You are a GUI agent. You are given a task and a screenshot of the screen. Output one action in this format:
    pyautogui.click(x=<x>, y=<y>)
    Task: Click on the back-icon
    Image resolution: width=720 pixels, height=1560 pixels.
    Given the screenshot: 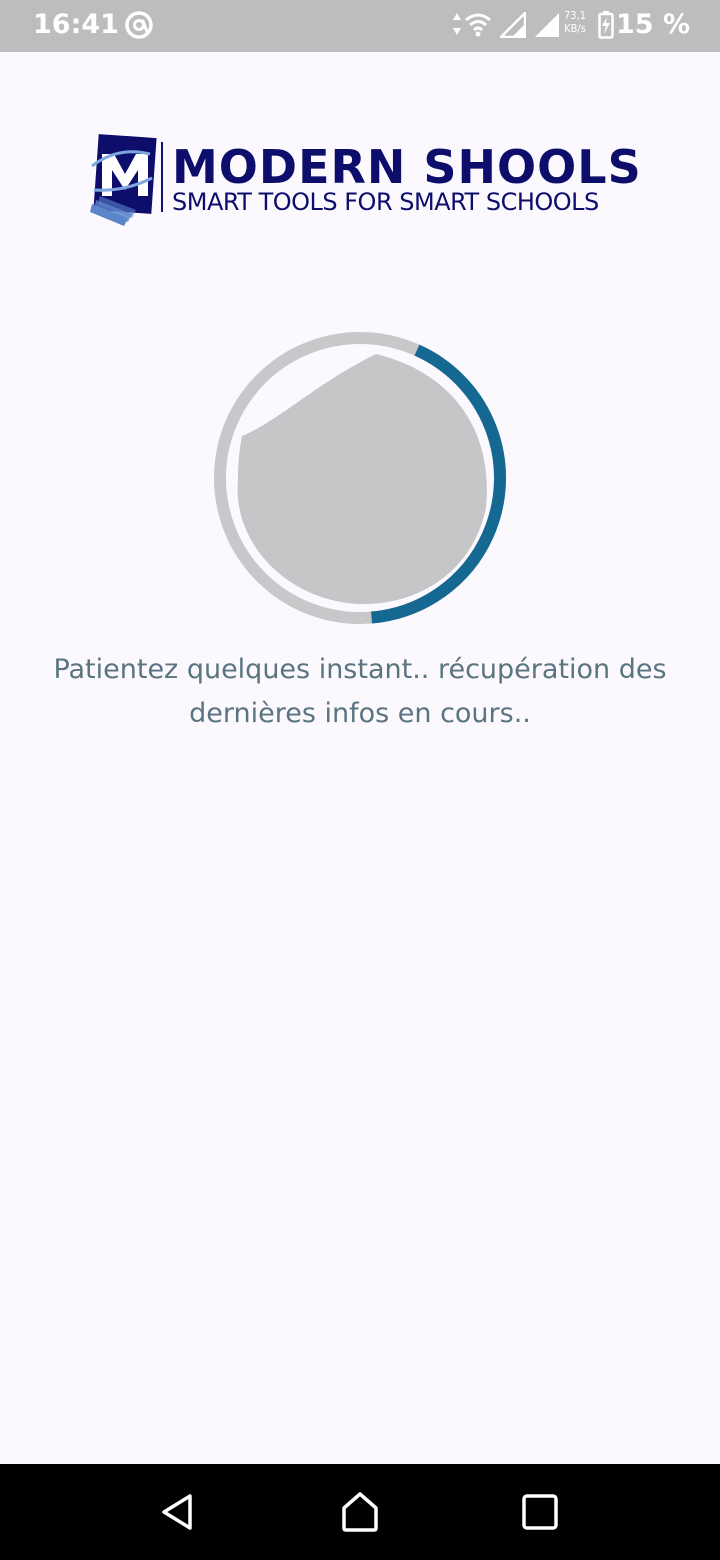 What is the action you would take?
    pyautogui.click(x=178, y=1512)
    